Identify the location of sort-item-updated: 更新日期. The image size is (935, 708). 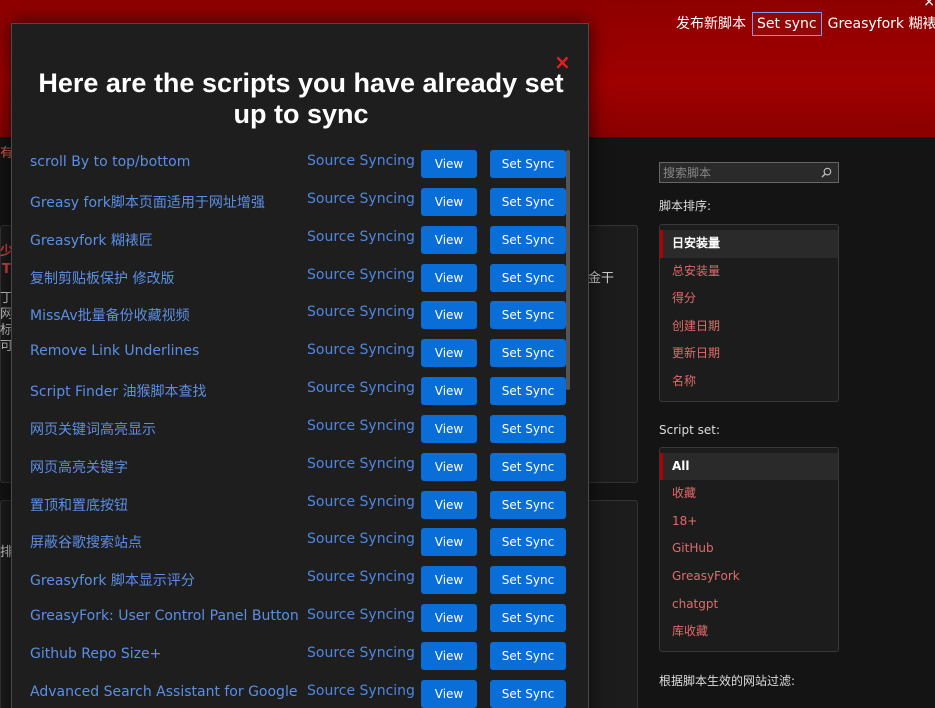
(749, 354).